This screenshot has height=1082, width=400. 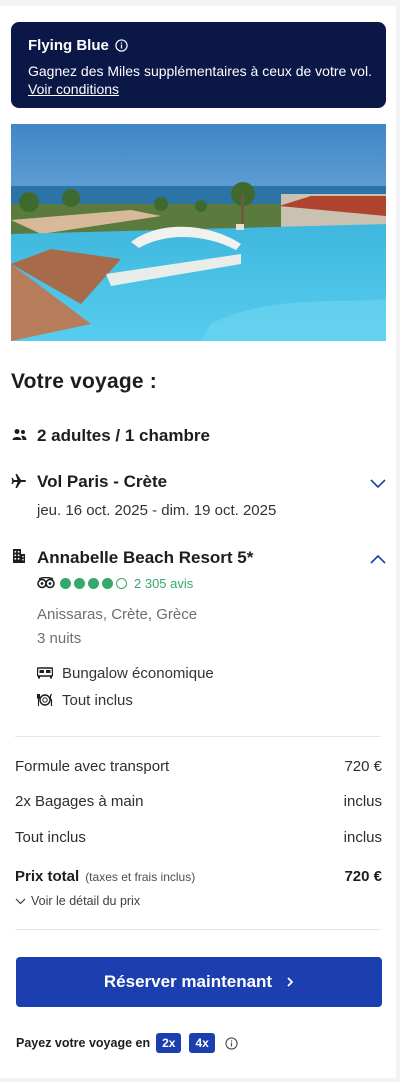 I want to click on tripadvisor-rating: 2 305 avis, so click(x=115, y=583).